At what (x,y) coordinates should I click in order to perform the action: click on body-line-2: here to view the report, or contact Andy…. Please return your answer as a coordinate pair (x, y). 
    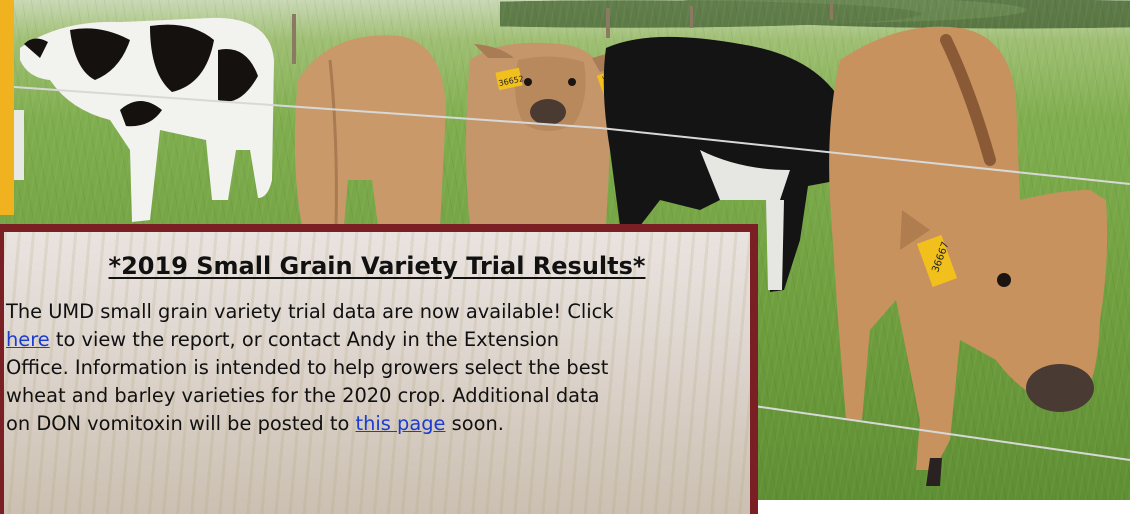
    Looking at the image, I should click on (283, 339).